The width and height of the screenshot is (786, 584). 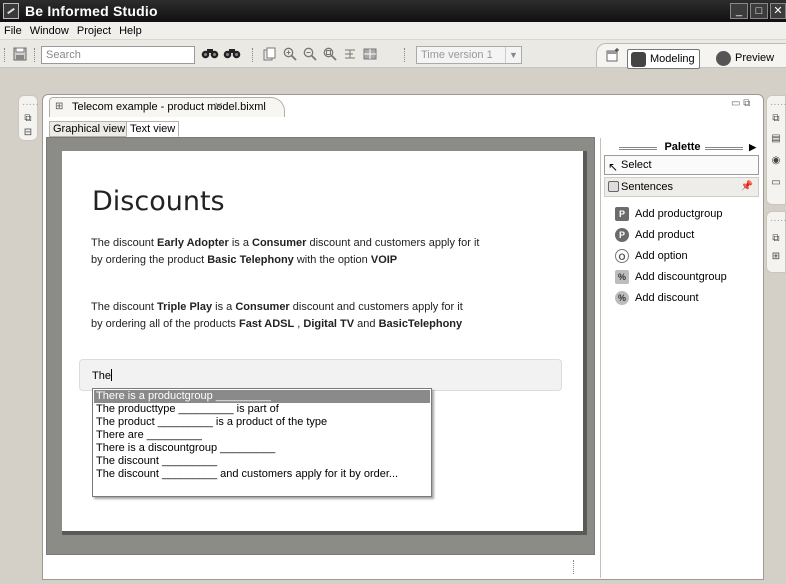 I want to click on save-icon, so click(x=20, y=54).